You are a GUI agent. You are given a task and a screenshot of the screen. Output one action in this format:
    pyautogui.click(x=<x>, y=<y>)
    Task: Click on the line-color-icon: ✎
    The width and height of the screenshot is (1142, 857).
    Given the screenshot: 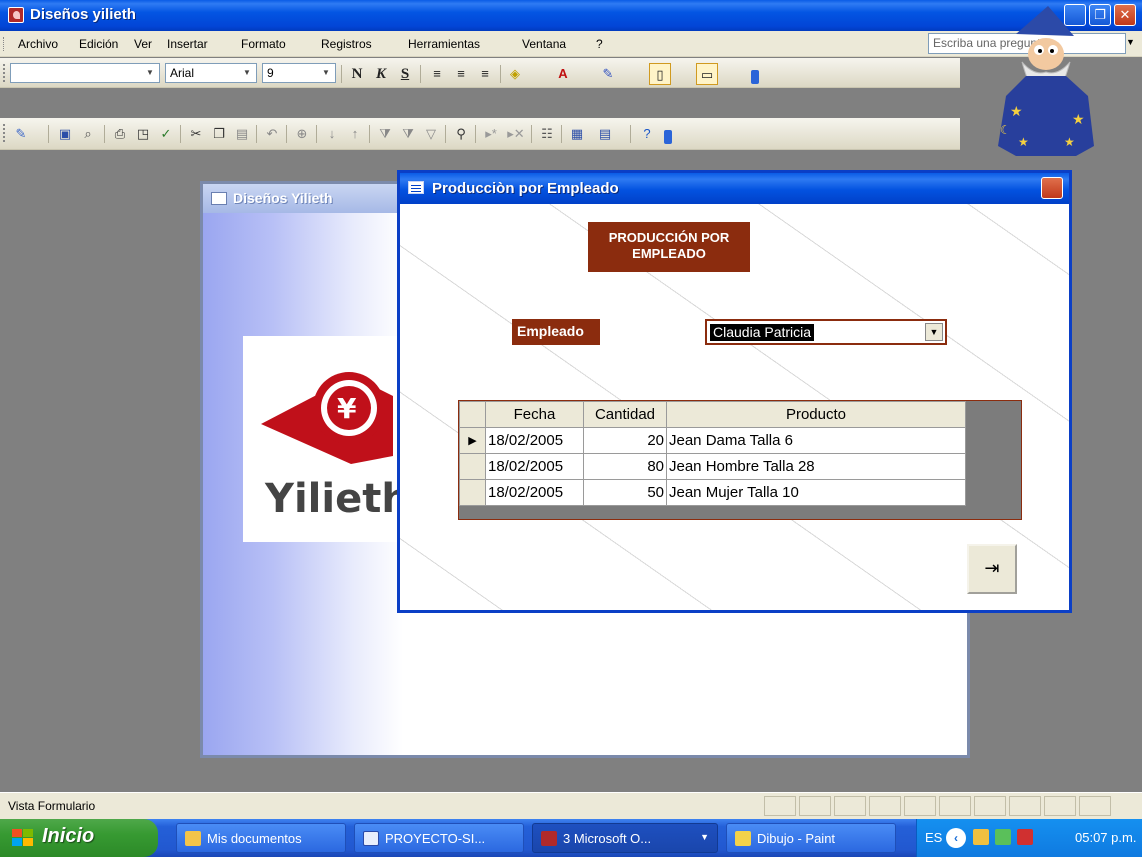 What is the action you would take?
    pyautogui.click(x=608, y=74)
    